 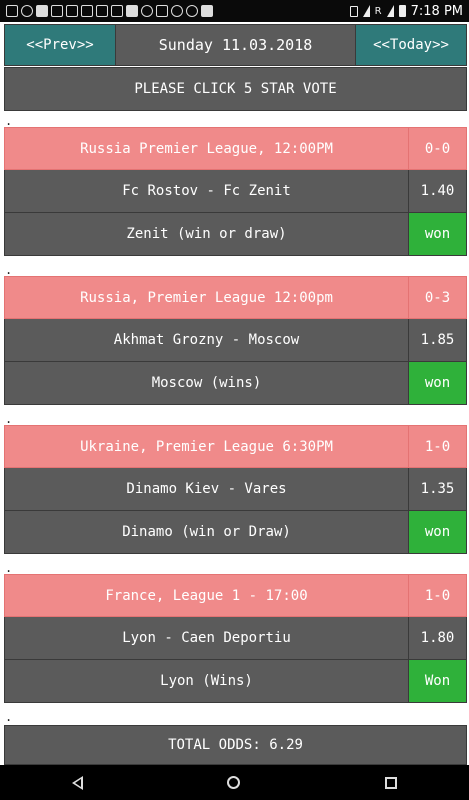 I want to click on pick-row: Lyon (Wins) Won, so click(x=235, y=681).